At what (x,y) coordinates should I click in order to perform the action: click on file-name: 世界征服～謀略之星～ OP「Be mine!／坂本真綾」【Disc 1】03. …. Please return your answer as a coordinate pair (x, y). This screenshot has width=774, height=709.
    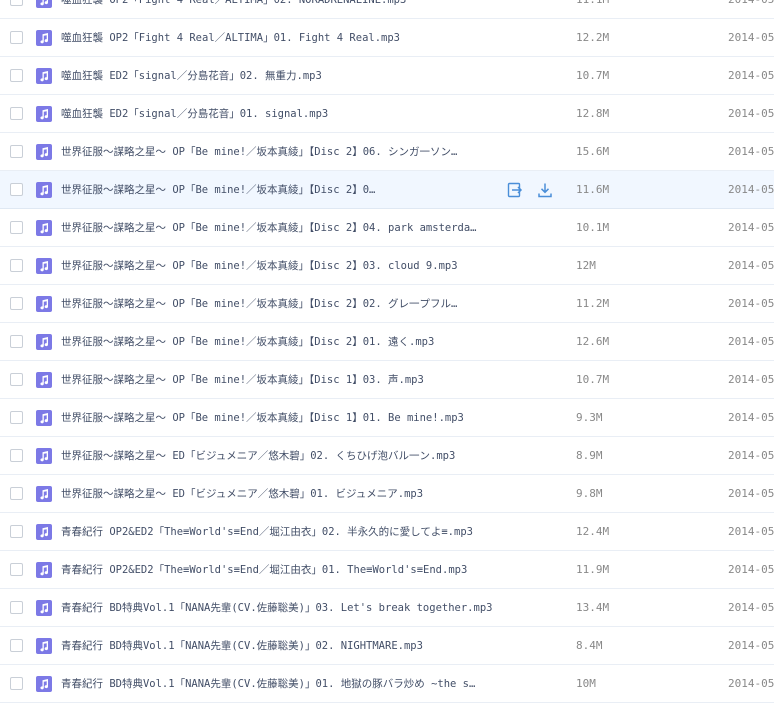
    Looking at the image, I should click on (242, 380).